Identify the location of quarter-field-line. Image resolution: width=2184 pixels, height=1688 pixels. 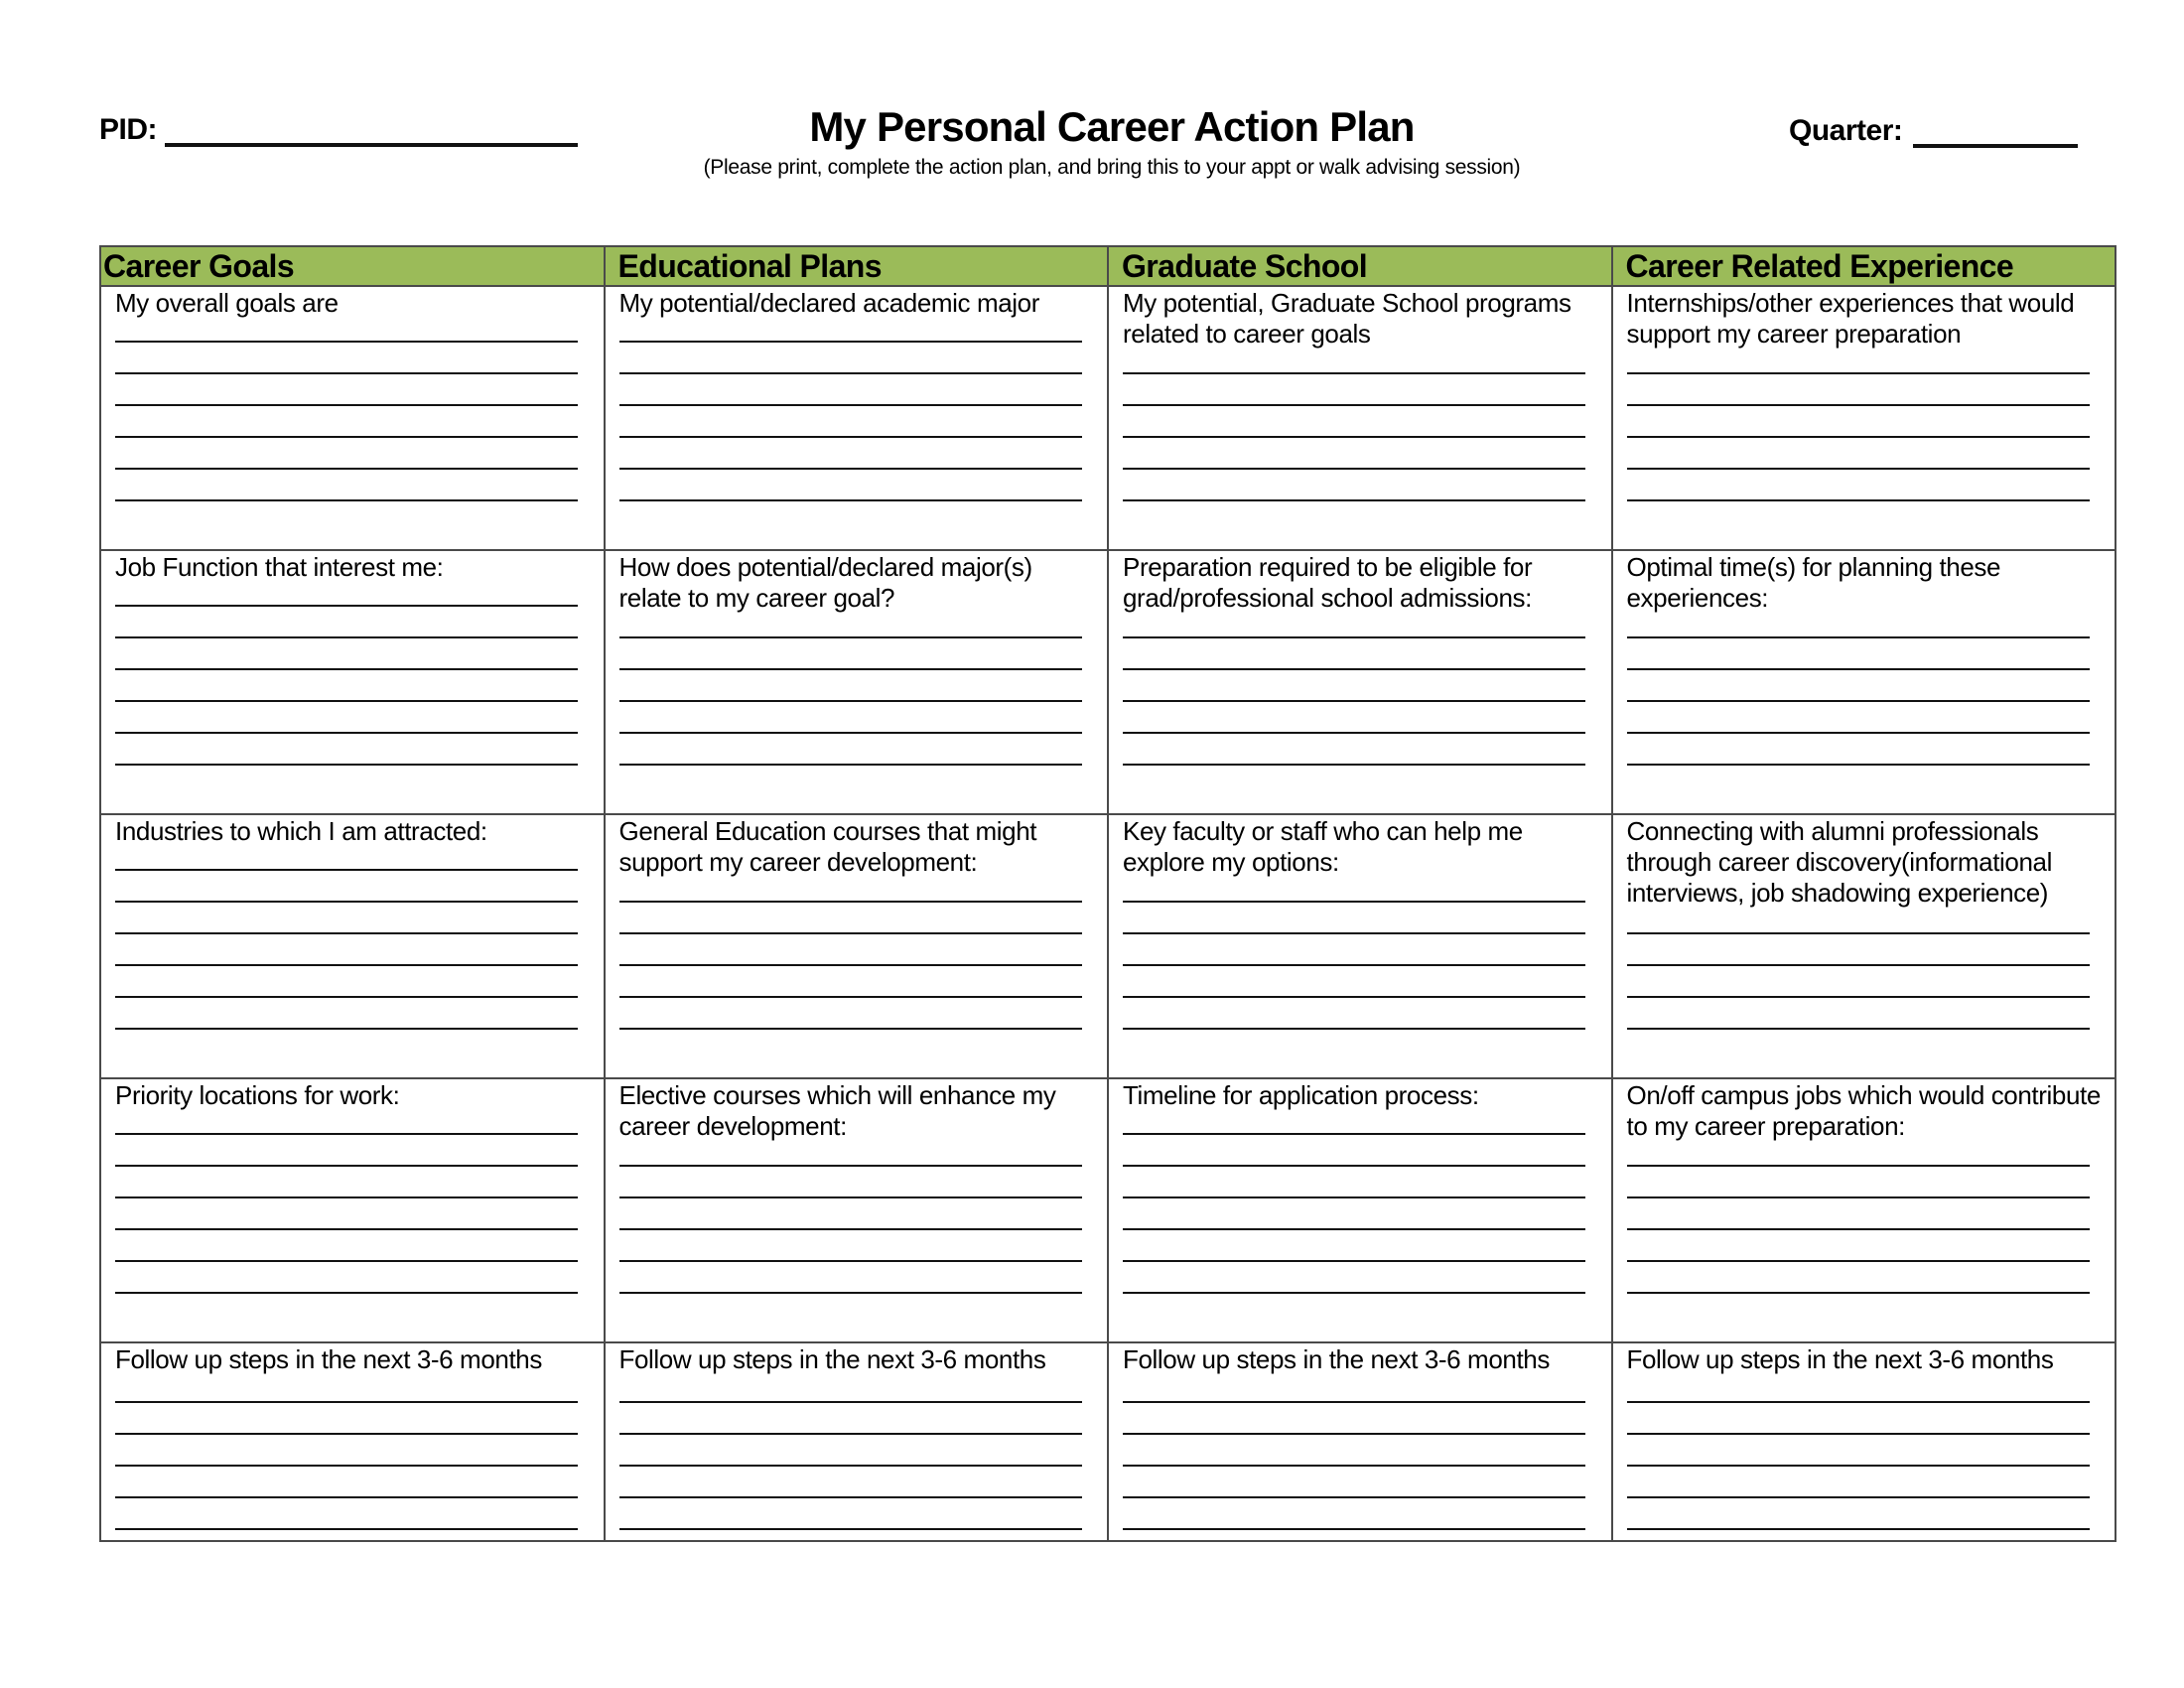
(1995, 146).